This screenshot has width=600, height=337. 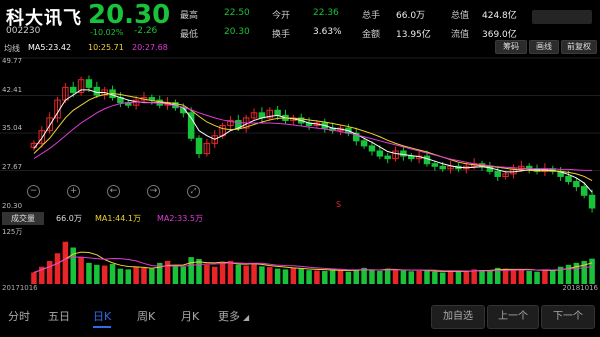 I want to click on quote-label-high: 最高, so click(x=189, y=16).